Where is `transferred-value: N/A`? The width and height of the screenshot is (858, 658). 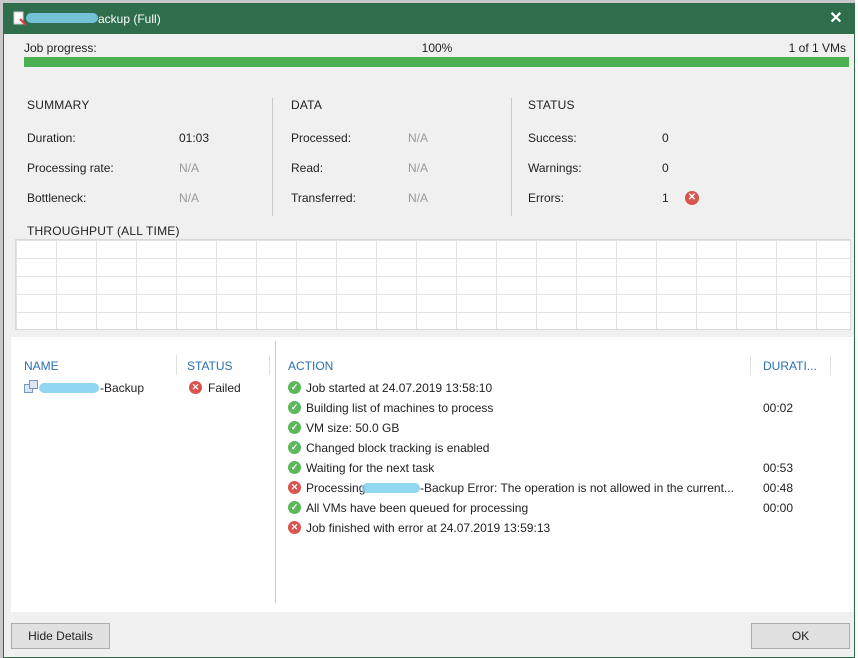
transferred-value: N/A is located at coordinates (418, 198).